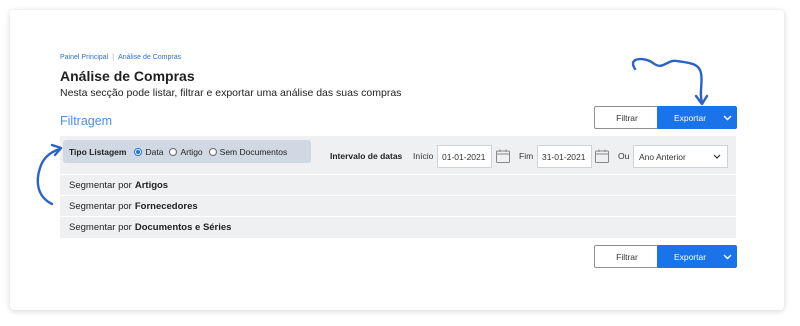 This screenshot has height=326, width=800. Describe the element at coordinates (127, 76) in the screenshot. I see `page-title: Análise de Compras` at that location.